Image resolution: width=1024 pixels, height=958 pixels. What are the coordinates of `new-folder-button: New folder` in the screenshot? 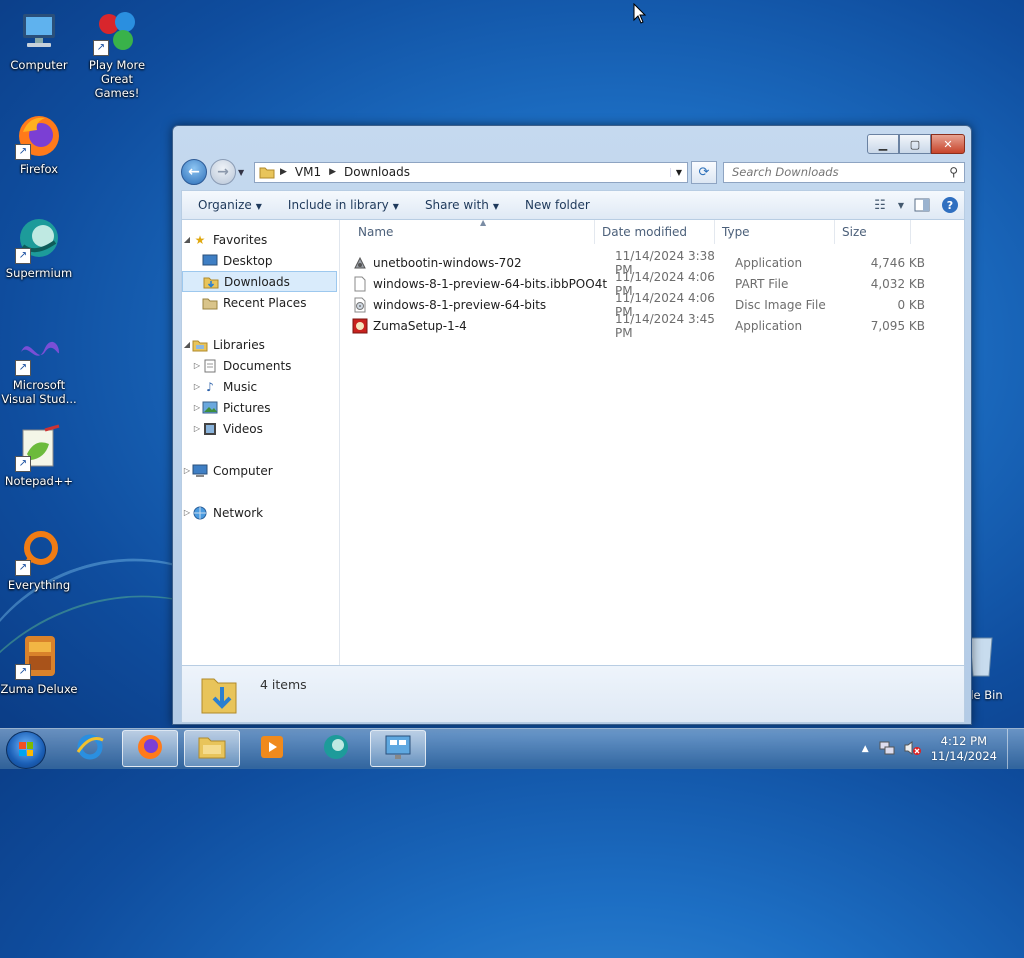 It's located at (554, 205).